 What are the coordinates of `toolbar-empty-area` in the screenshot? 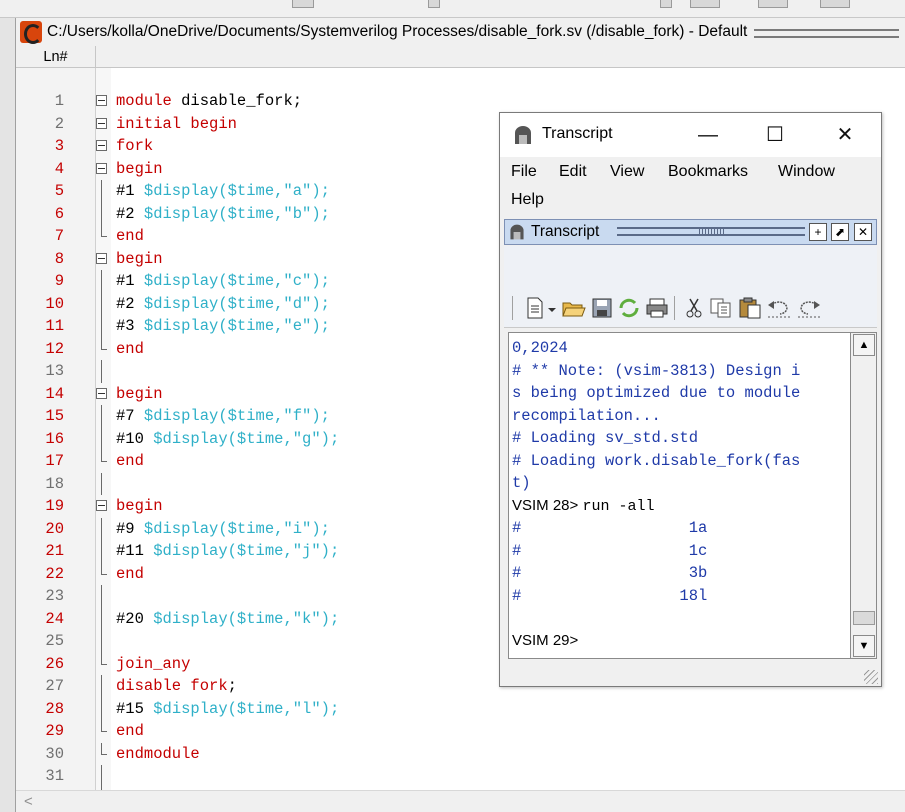 It's located at (690, 267).